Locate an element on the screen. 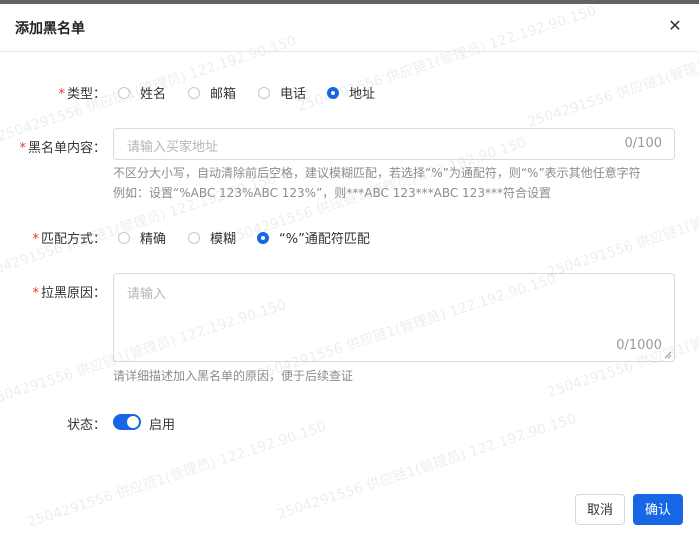  resize-handle-icon is located at coordinates (668, 355).